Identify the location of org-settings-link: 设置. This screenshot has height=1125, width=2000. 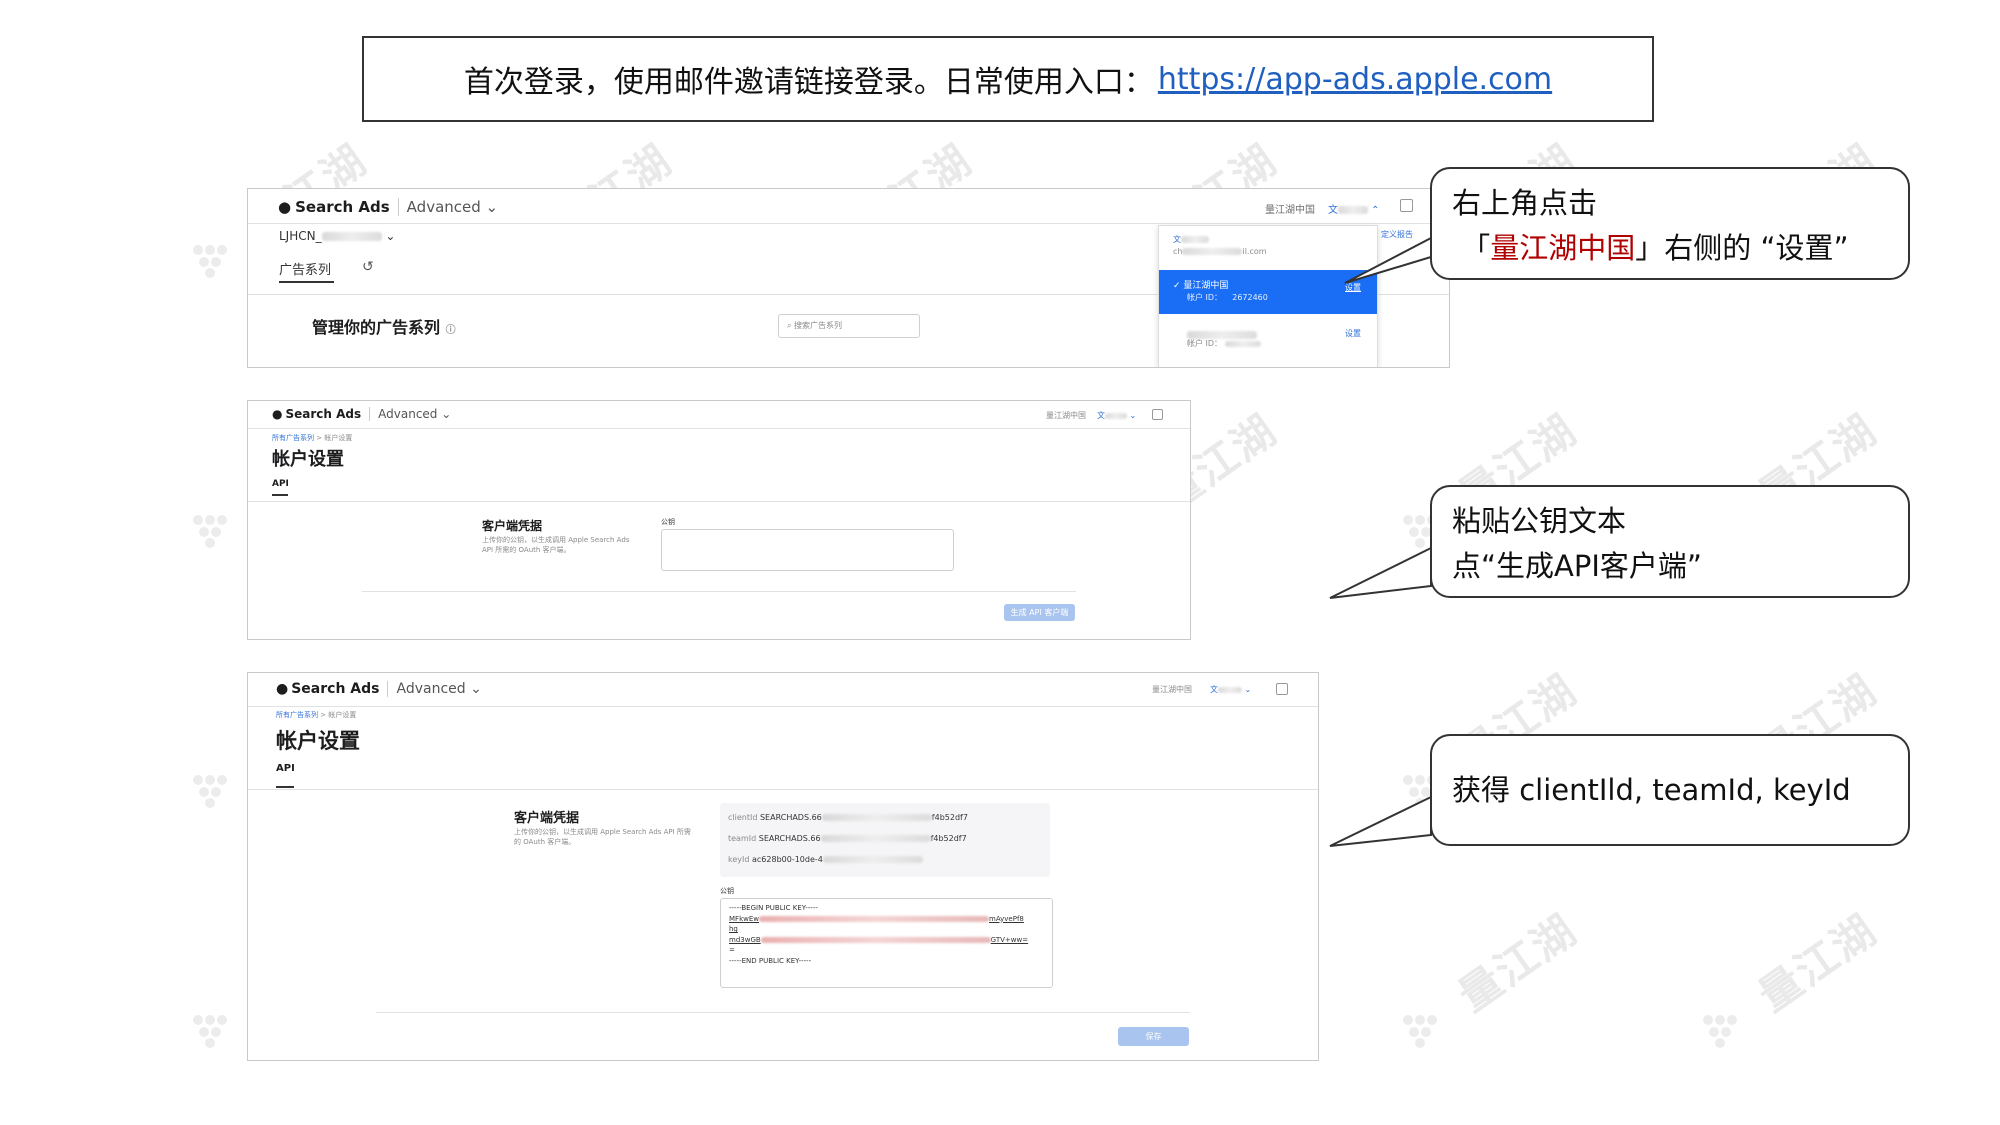
(1353, 287).